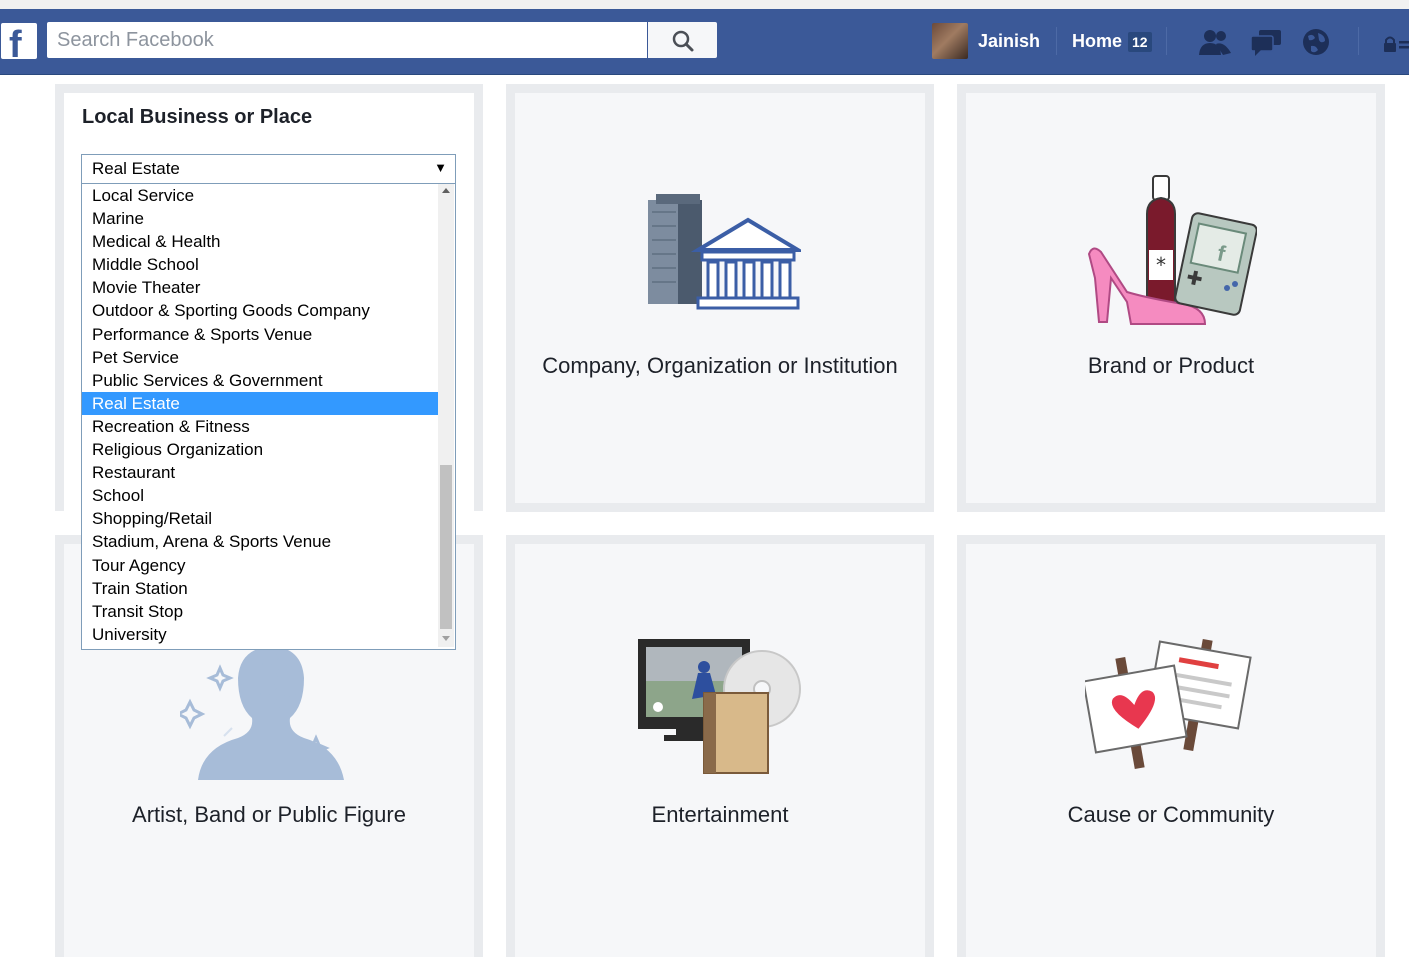 The image size is (1409, 957). I want to click on dropdown-option: Movie Theater, so click(260, 287).